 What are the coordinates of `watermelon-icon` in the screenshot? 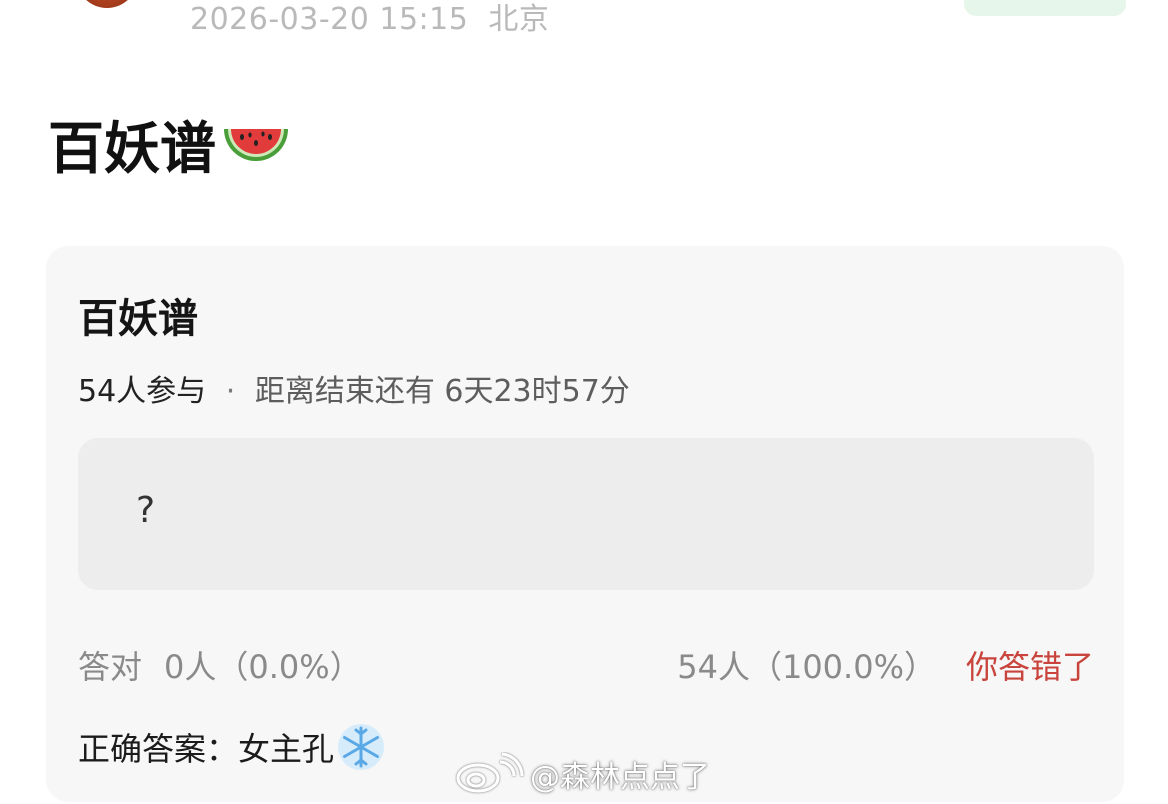 It's located at (256, 144).